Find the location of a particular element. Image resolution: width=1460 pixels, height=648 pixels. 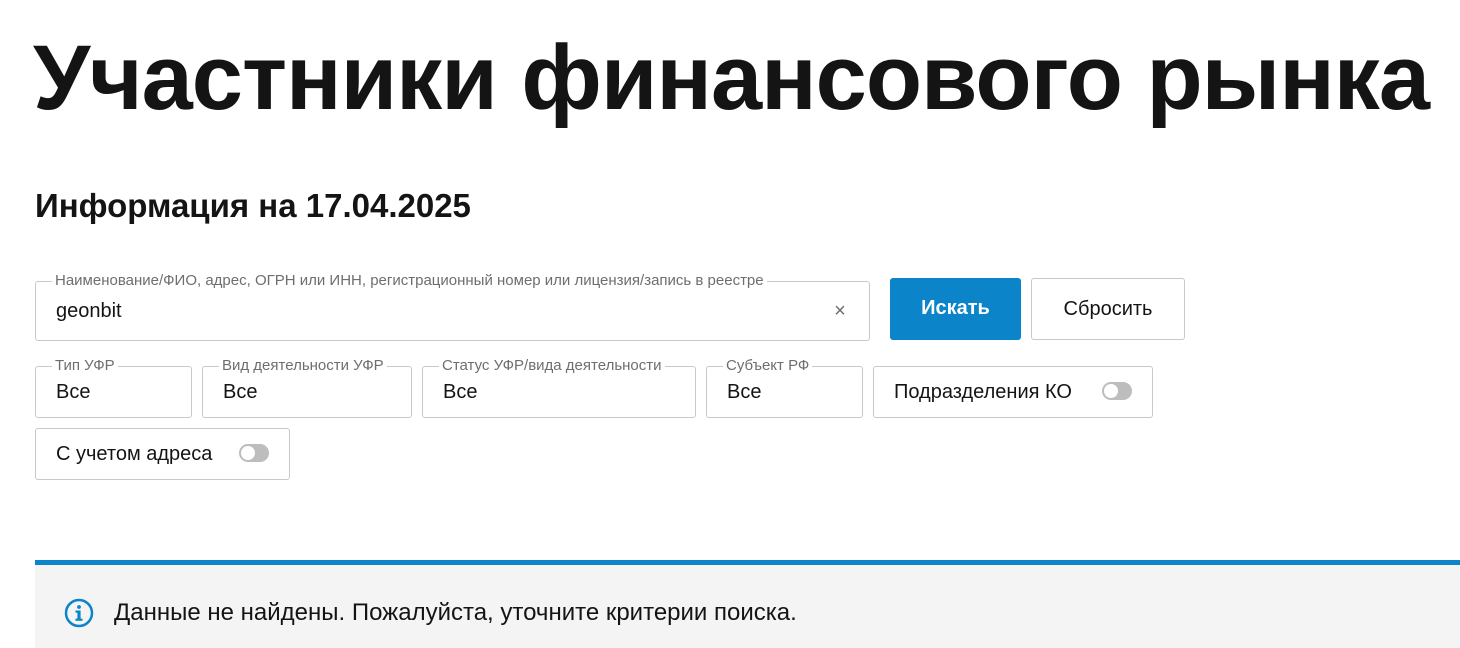

ufr-type-value: Все is located at coordinates (73, 392).